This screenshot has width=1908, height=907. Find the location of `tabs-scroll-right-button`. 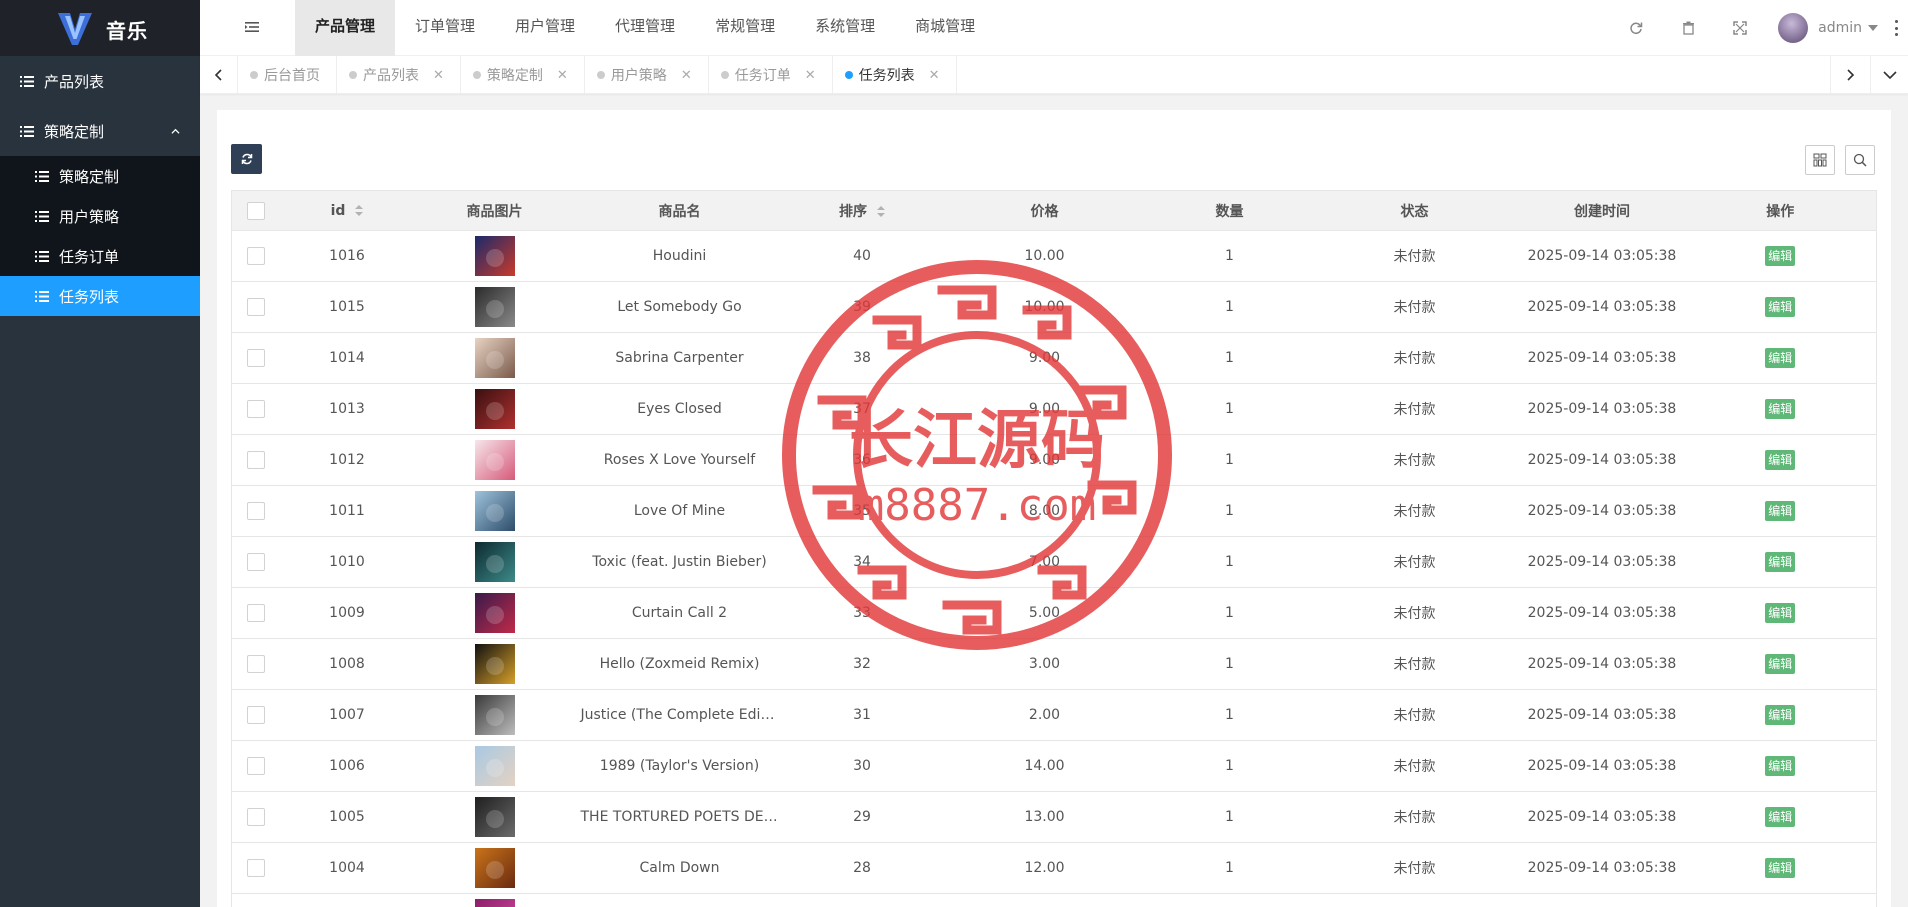

tabs-scroll-right-button is located at coordinates (1849, 75).